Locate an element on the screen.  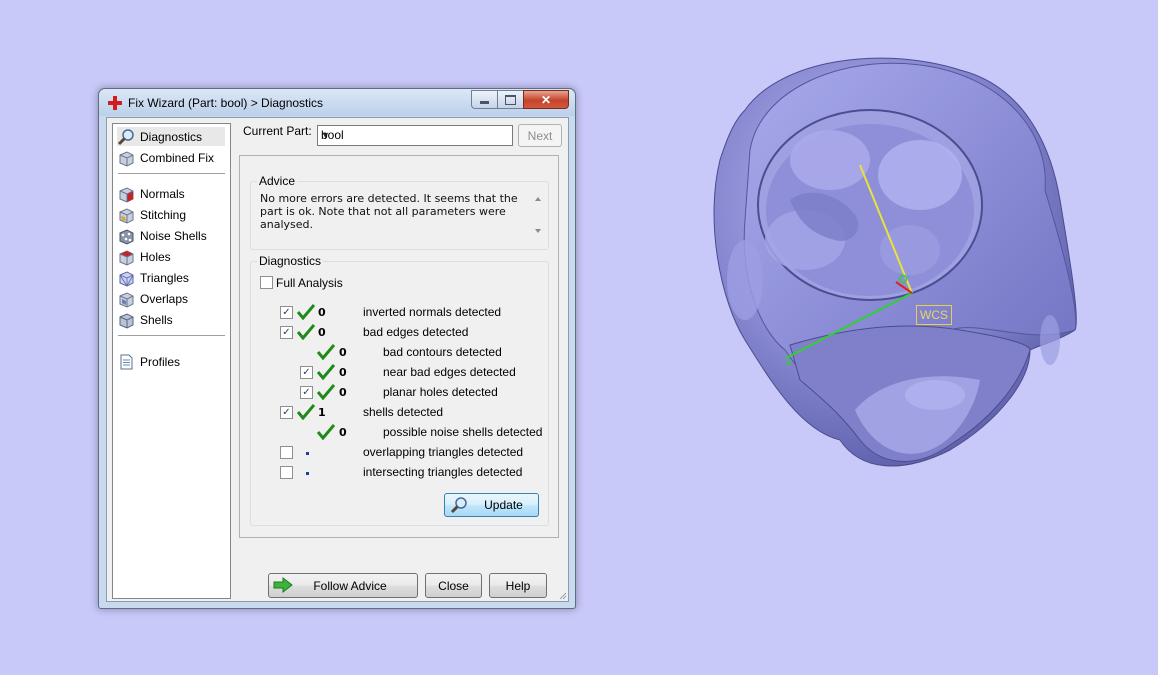
nav-item-triangles: Triangles is located at coordinates (171, 277).